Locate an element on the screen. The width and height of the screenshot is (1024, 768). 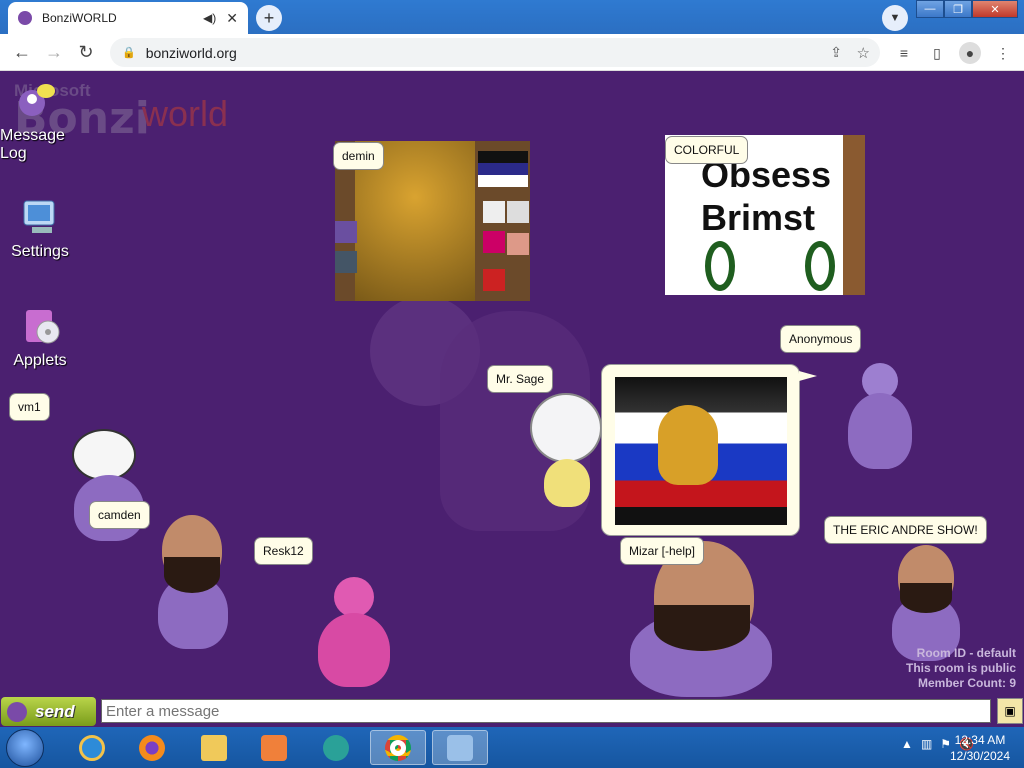
window-controls: — ❐ ✕ is located at coordinates (967, 9).